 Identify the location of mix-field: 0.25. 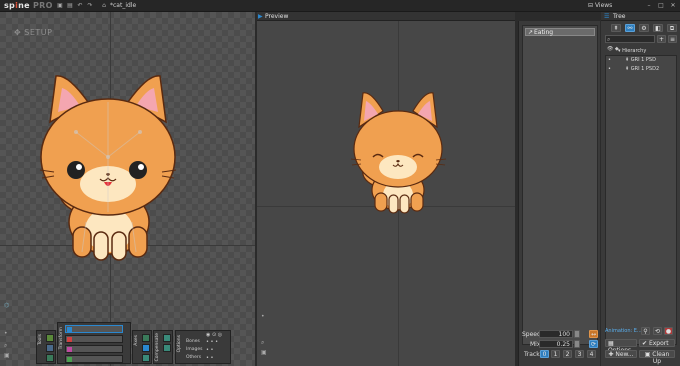
(556, 344).